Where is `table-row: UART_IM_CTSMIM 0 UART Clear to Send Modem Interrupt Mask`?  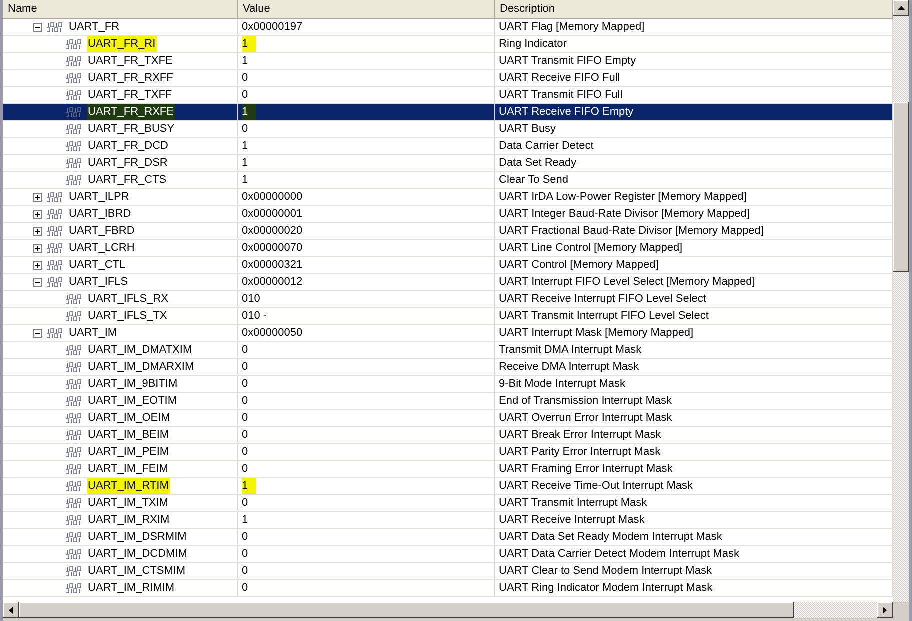 table-row: UART_IM_CTSMIM 0 UART Clear to Send Modem Interrupt Mask is located at coordinates (448, 571).